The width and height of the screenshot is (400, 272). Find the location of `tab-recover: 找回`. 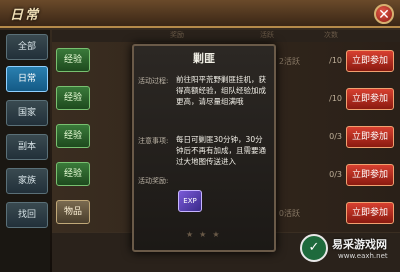

tab-recover: 找回 is located at coordinates (27, 215).